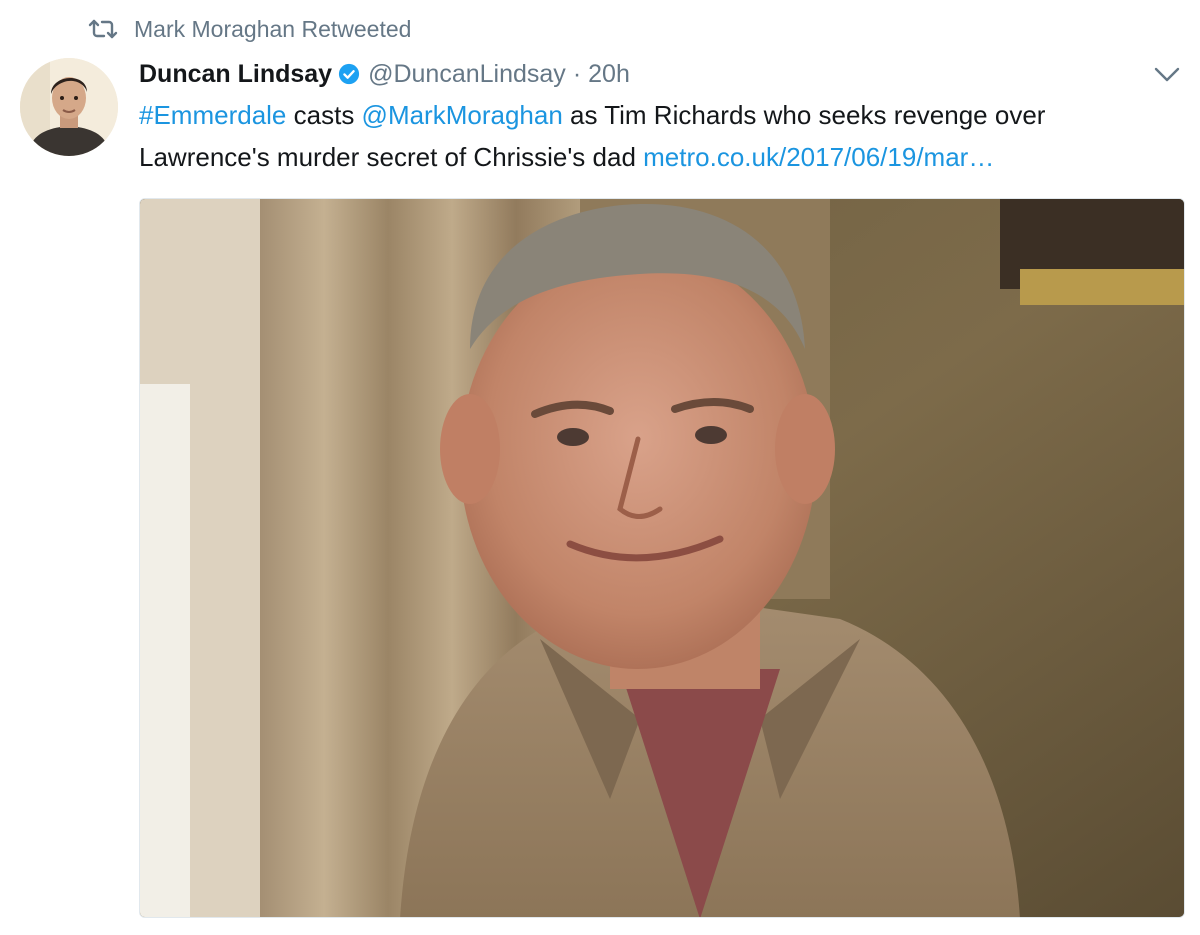  Describe the element at coordinates (462, 115) in the screenshot. I see `mention-link: @MarkMoraghan` at that location.